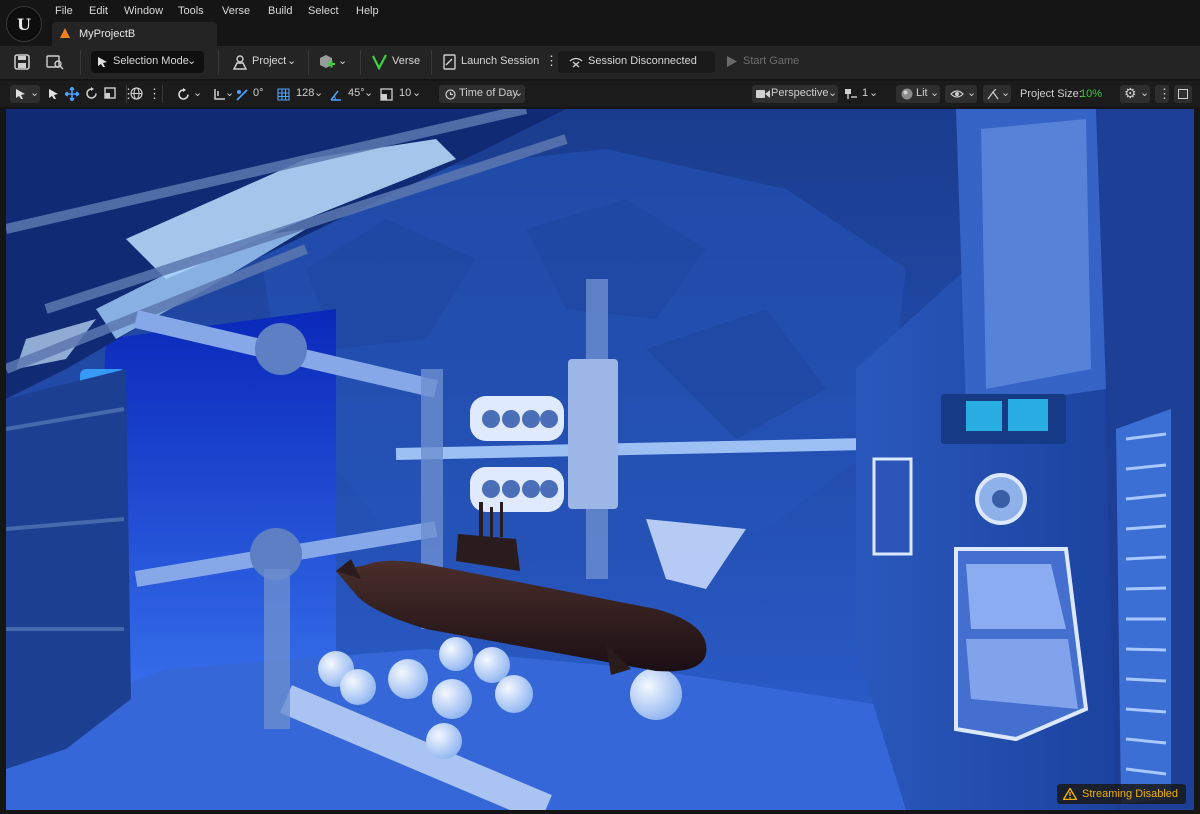 This screenshot has width=1200, height=814. What do you see at coordinates (236, 11) in the screenshot?
I see `menu-verse: Verse` at bounding box center [236, 11].